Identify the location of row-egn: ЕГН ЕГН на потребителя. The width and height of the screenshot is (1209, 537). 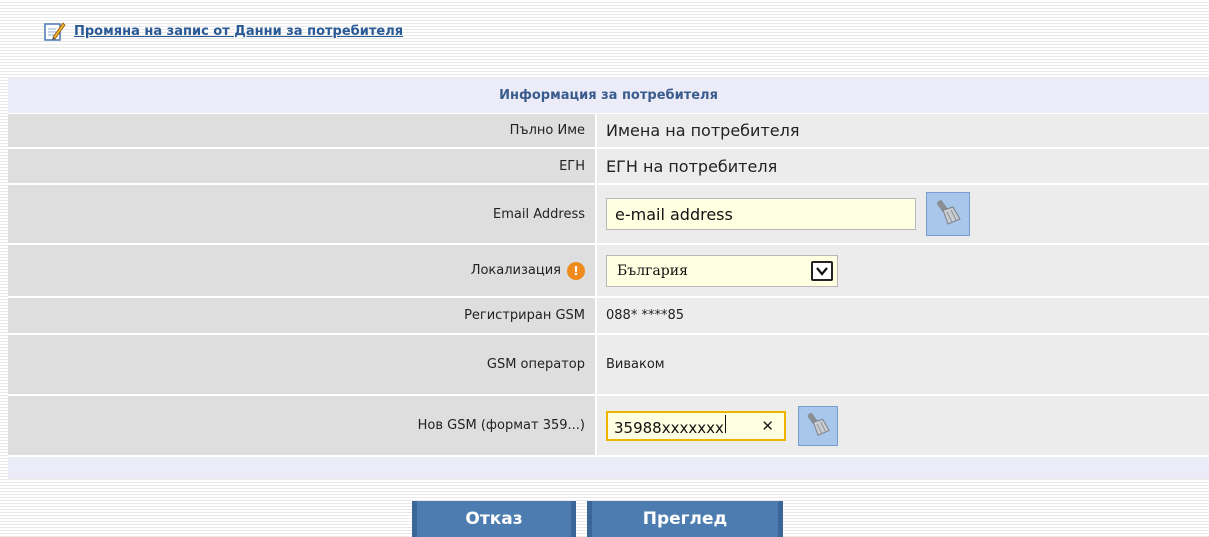
(608, 167).